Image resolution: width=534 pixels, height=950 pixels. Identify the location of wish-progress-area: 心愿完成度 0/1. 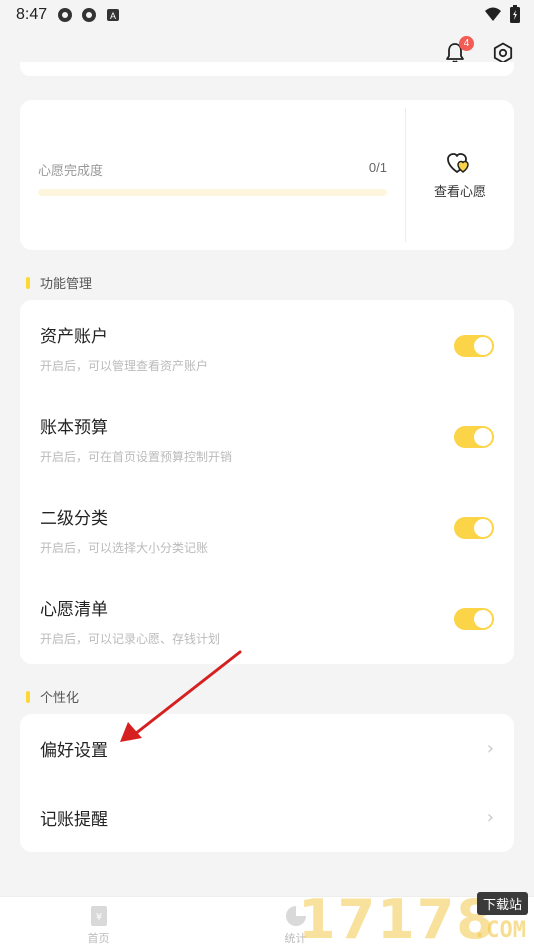
(212, 175).